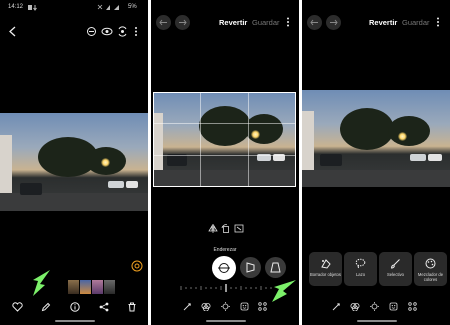 This screenshot has height=325, width=450. Describe the element at coordinates (239, 228) in the screenshot. I see `aspect-ratio-icon` at that location.